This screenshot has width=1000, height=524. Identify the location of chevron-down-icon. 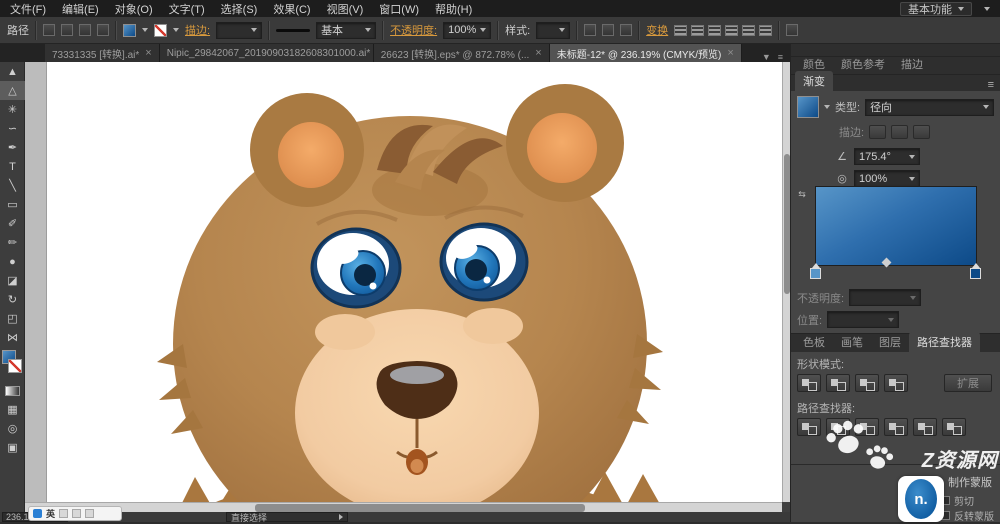
(827, 107).